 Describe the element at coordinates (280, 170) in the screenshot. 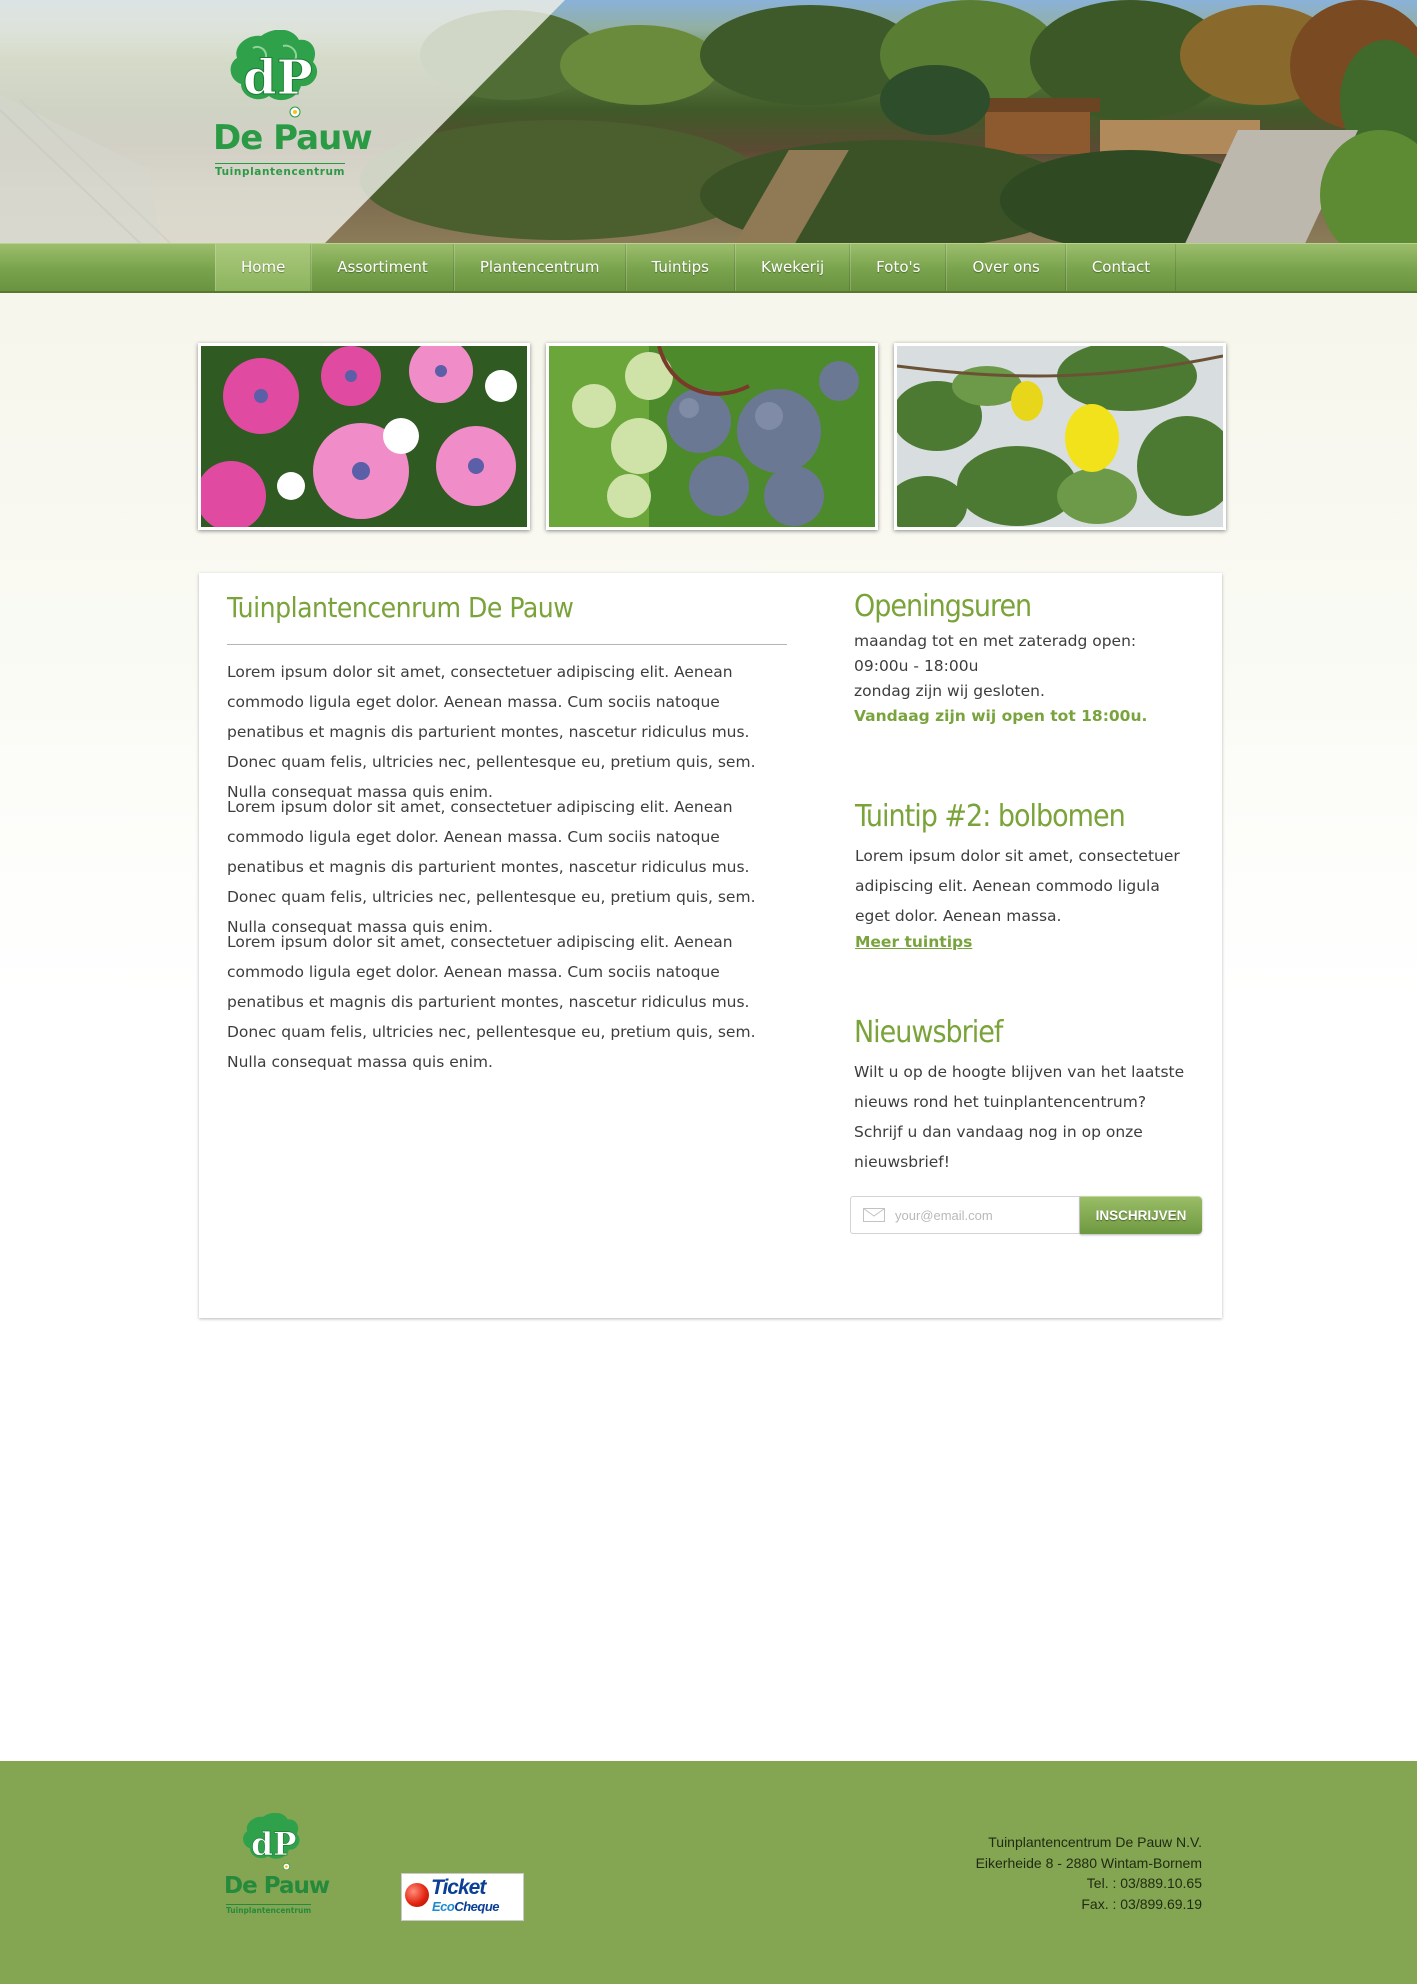

I see `logo-tagline: Tuinplantencentrum` at that location.